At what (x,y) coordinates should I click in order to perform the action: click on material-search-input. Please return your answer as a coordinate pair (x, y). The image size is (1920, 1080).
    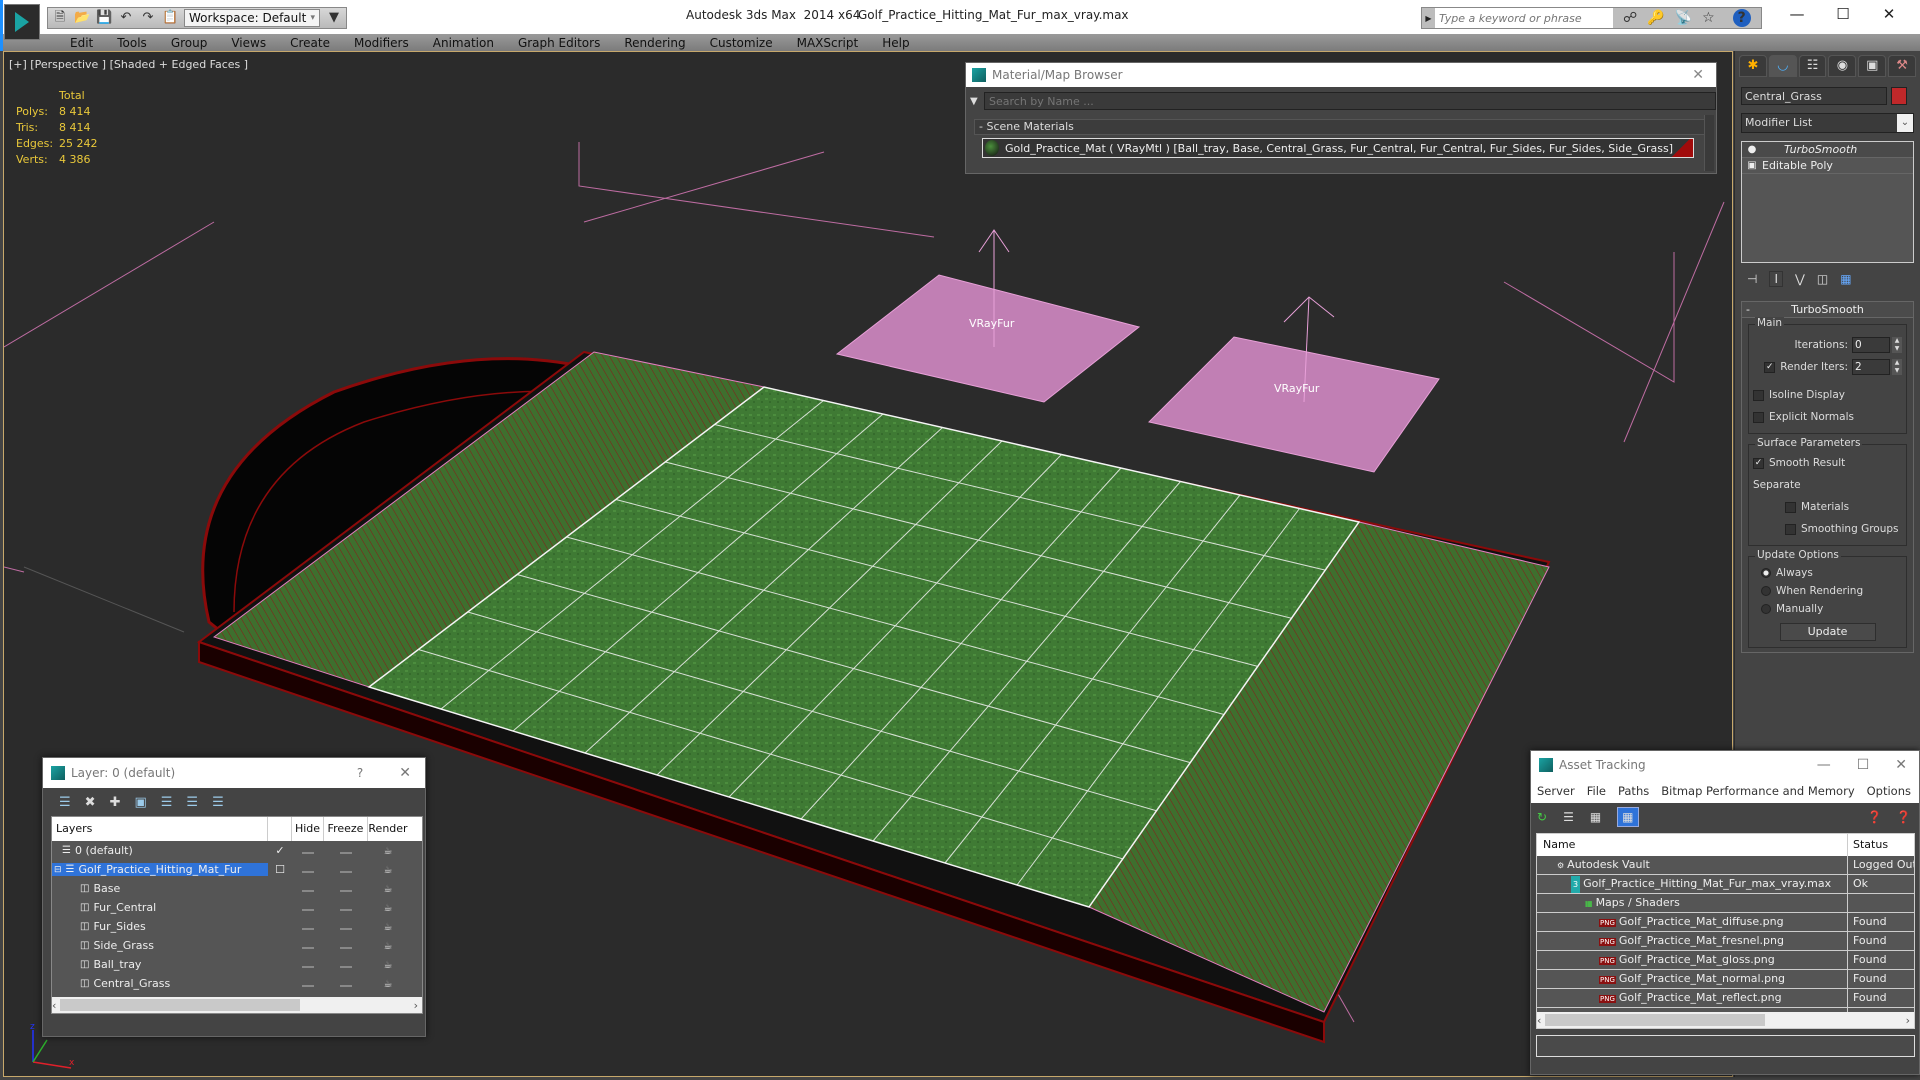
    Looking at the image, I should click on (1350, 101).